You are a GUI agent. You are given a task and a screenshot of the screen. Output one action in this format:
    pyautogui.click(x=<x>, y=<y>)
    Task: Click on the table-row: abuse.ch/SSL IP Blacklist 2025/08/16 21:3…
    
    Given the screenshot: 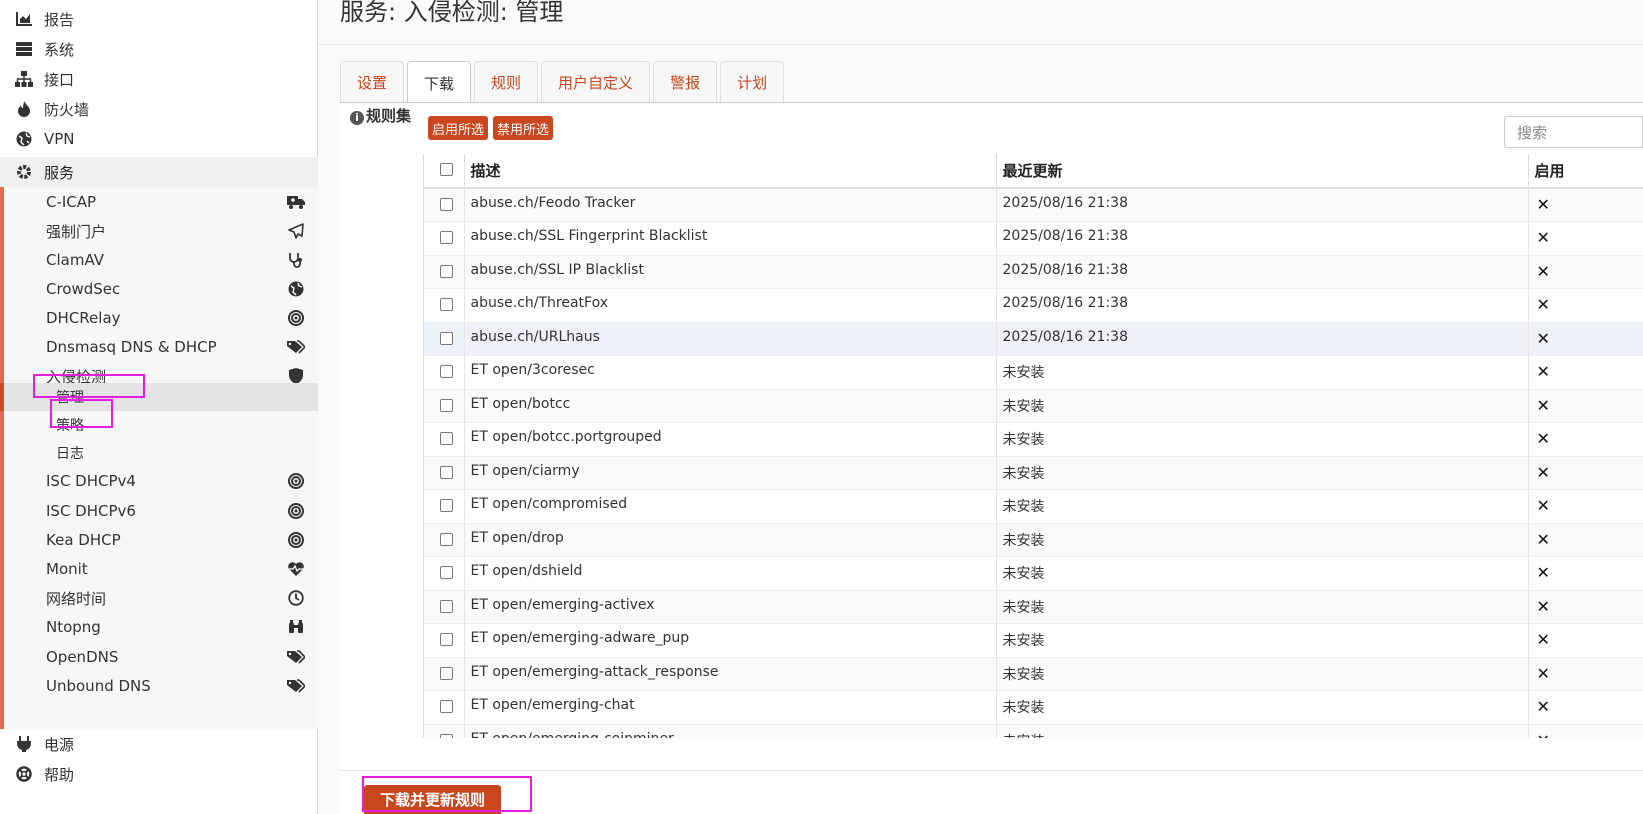 What is the action you would take?
    pyautogui.click(x=1033, y=272)
    